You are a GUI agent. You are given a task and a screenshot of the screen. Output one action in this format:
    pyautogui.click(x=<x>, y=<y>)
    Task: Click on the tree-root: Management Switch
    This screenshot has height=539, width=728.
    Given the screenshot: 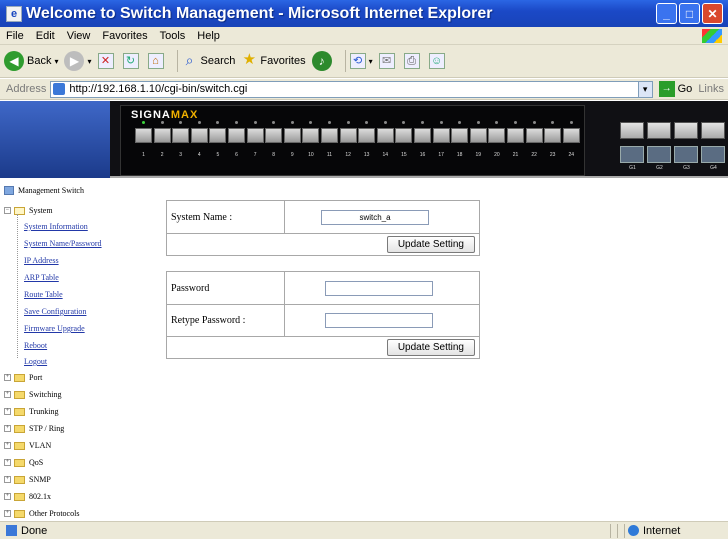 What is the action you would take?
    pyautogui.click(x=44, y=190)
    